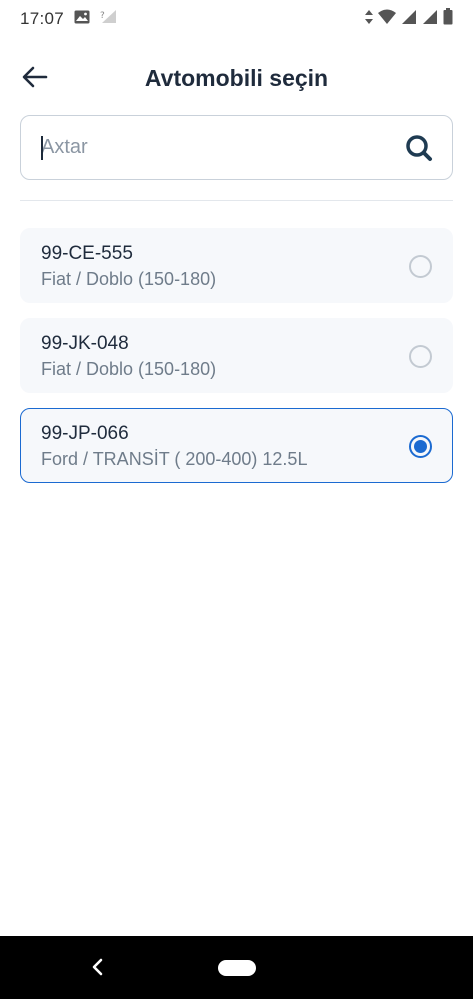 This screenshot has height=999, width=473. Describe the element at coordinates (222, 147) in the screenshot. I see `search-input` at that location.